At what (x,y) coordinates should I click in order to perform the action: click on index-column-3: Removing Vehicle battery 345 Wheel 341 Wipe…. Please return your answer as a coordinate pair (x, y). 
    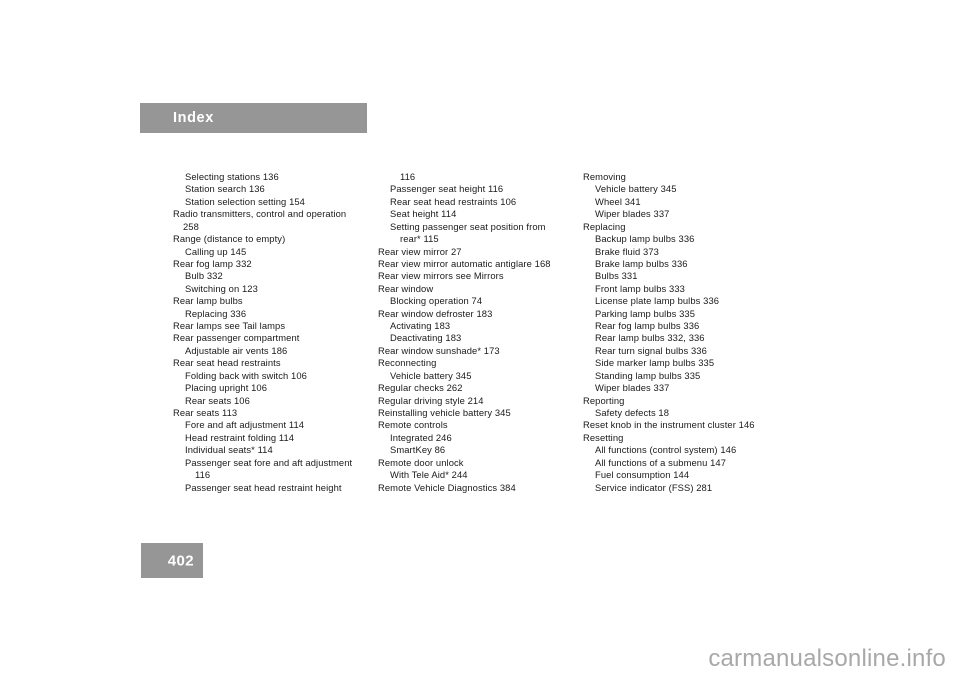
    Looking at the image, I should click on (683, 332).